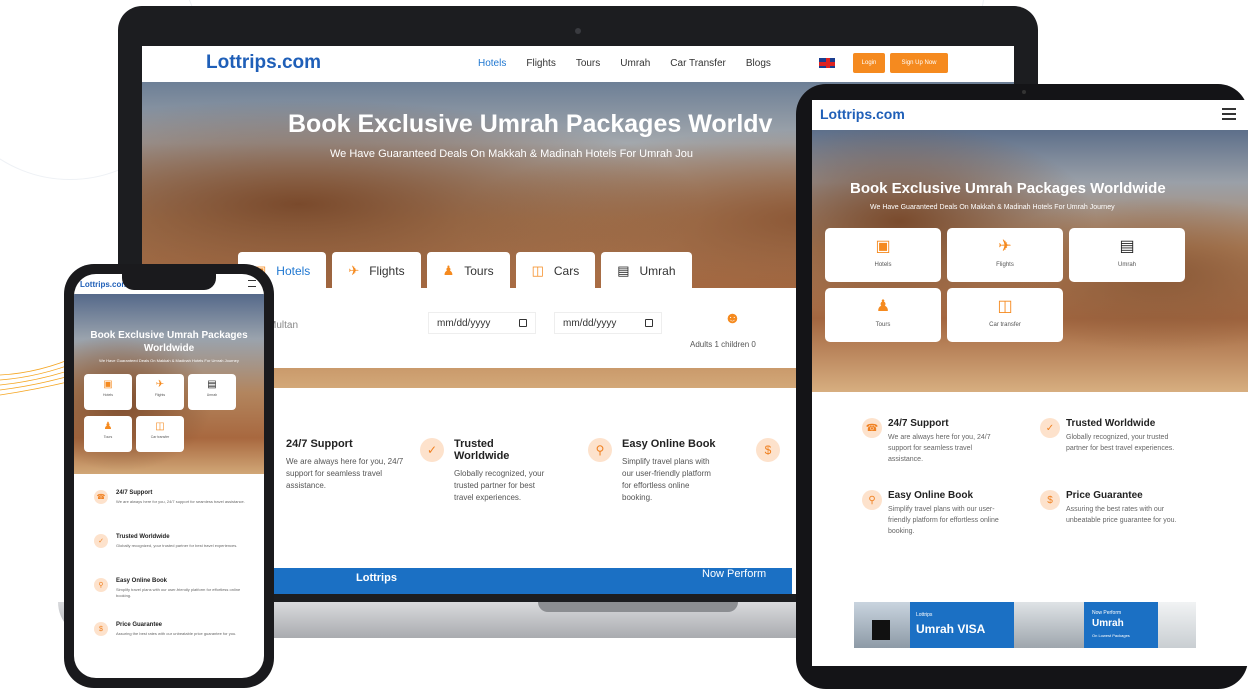 The width and height of the screenshot is (1248, 689). I want to click on hero-title: Book Exclusive Umrah Packages Worldwide, so click(1008, 188).